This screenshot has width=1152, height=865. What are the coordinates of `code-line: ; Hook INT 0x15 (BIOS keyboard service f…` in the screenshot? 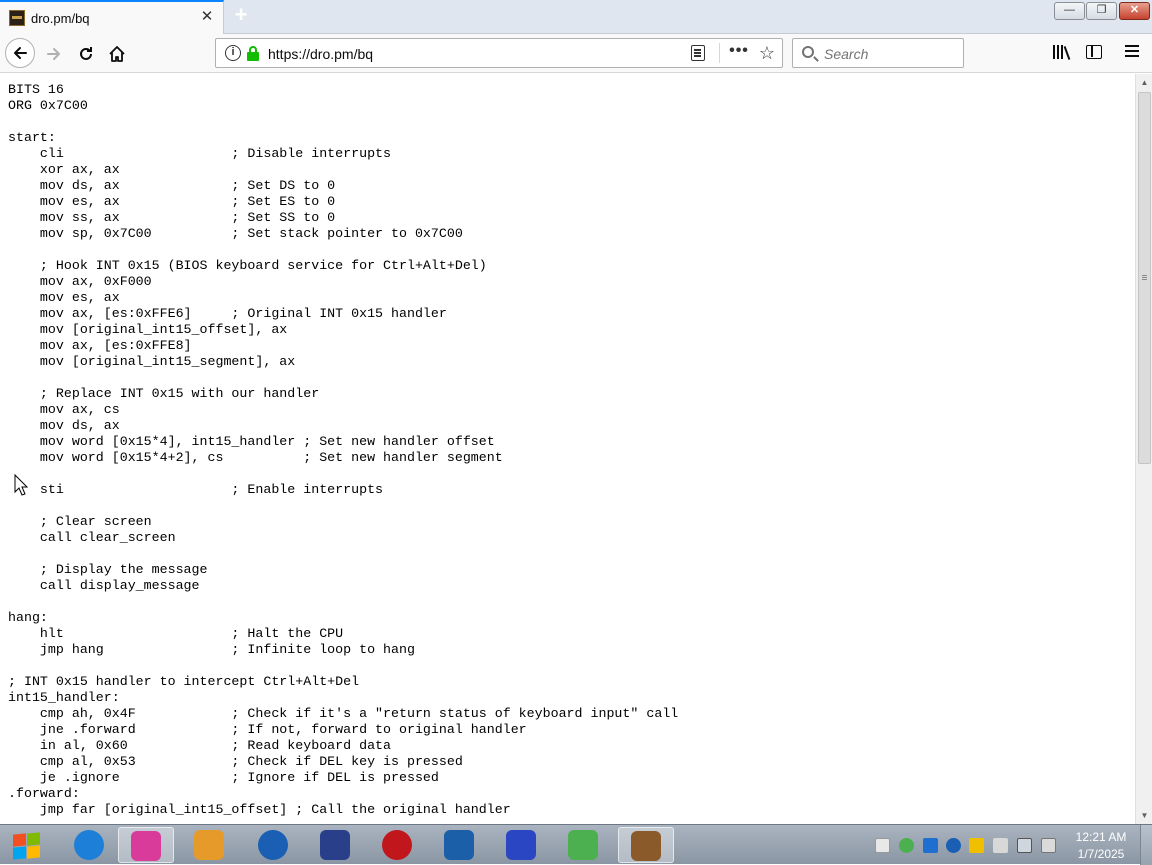 It's located at (247, 265).